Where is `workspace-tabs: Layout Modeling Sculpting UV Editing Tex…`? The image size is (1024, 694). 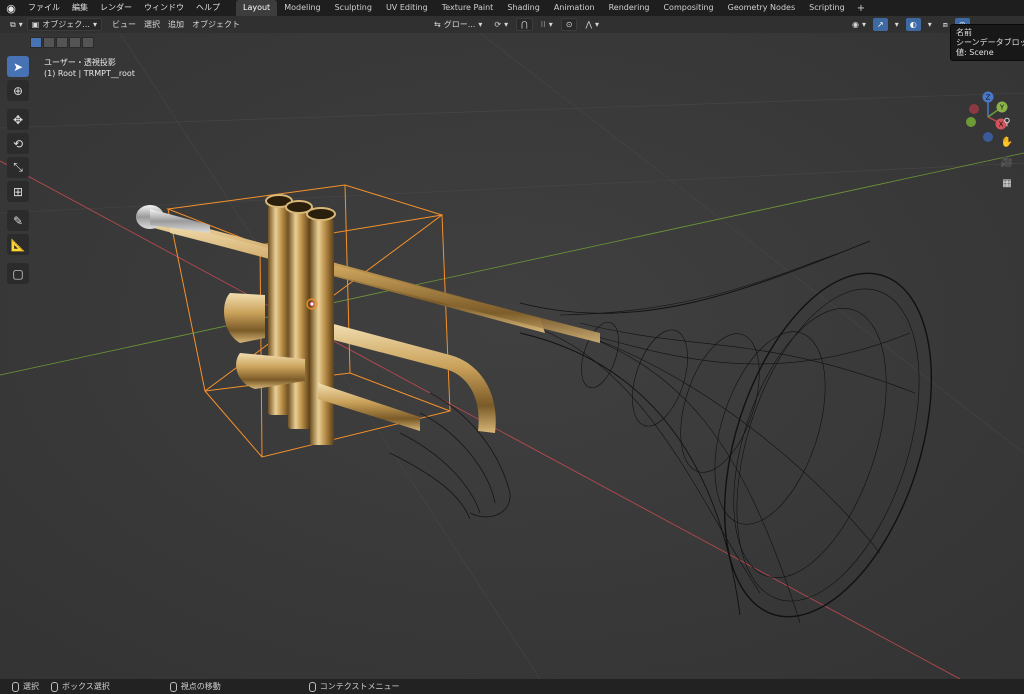
workspace-tabs: Layout Modeling Sculpting UV Editing Tex… is located at coordinates (553, 8).